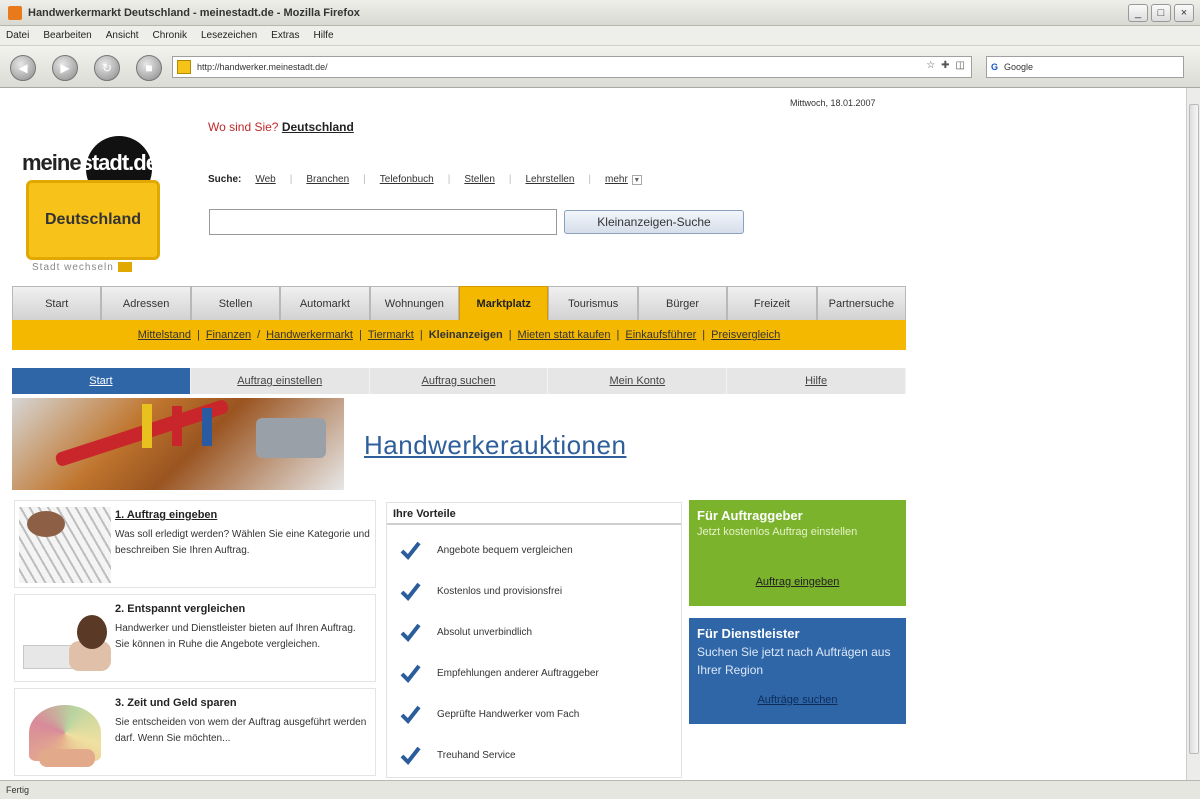 This screenshot has height=799, width=1200. What do you see at coordinates (504, 303) in the screenshot?
I see `tab-marktplatz: Marktplatz` at bounding box center [504, 303].